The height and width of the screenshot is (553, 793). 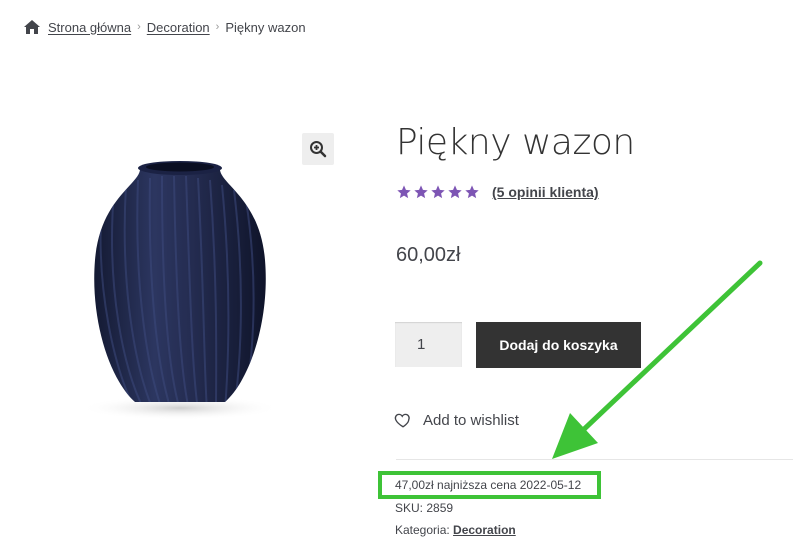 I want to click on product-category: Kategoria: Decoration, so click(x=455, y=530).